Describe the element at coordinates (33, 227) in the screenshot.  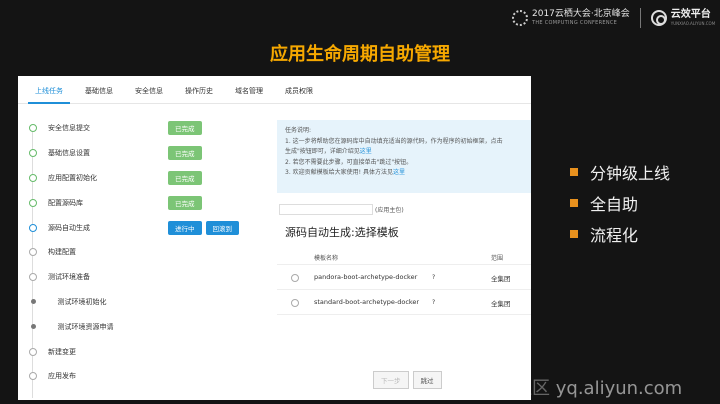
I see `step-current-icon` at that location.